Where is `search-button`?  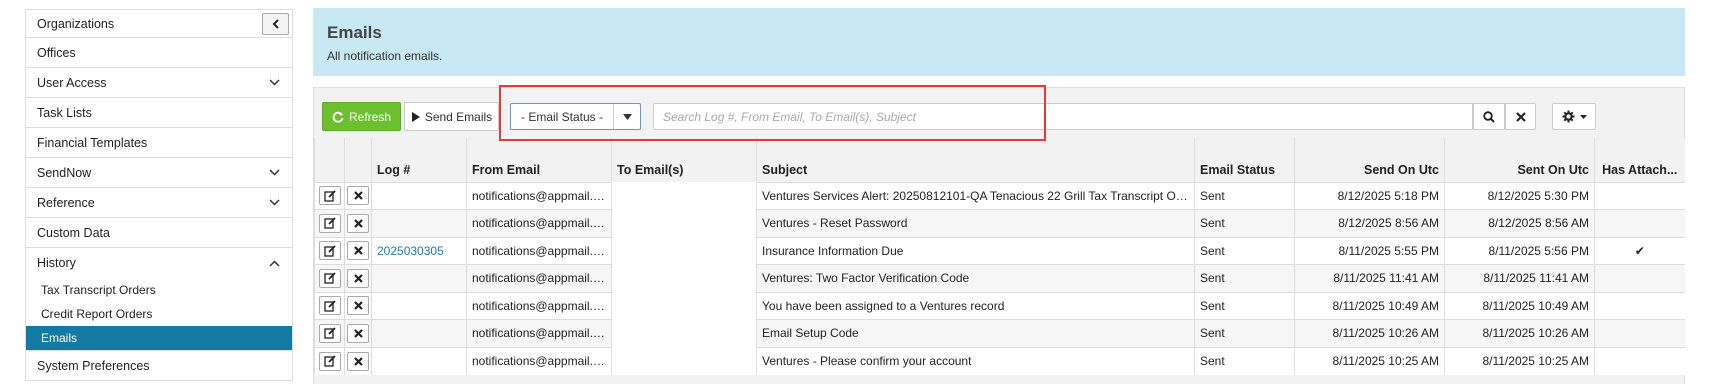
search-button is located at coordinates (1489, 116).